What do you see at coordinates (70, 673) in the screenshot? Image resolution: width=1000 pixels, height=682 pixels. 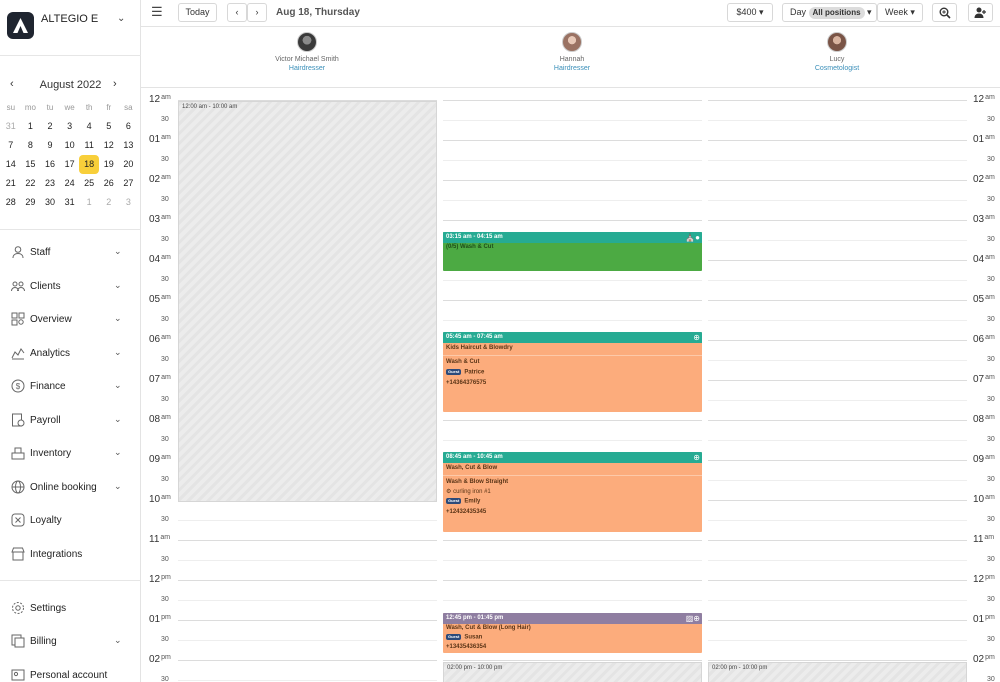 I see `nav-personal-account: Personal account` at bounding box center [70, 673].